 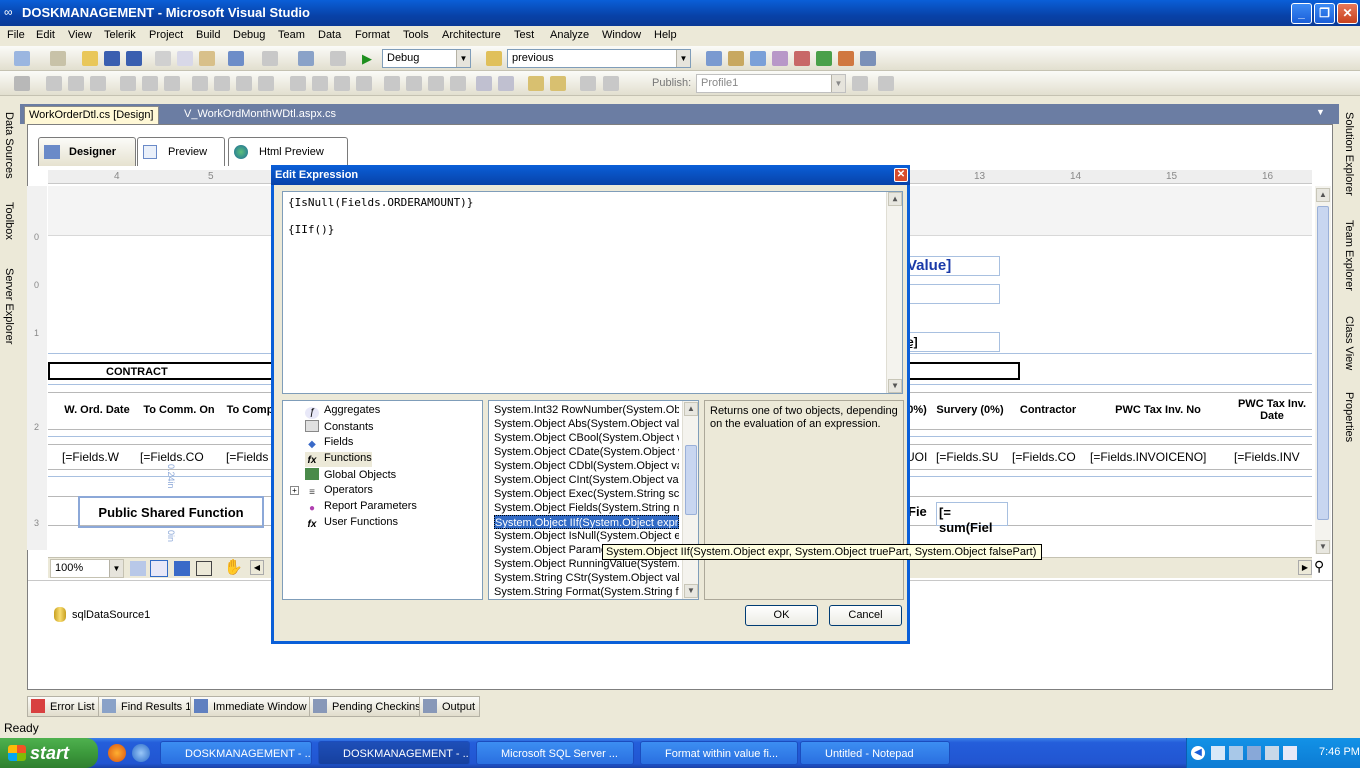 What do you see at coordinates (364, 83) in the screenshot?
I see `remove-spacing-icon` at bounding box center [364, 83].